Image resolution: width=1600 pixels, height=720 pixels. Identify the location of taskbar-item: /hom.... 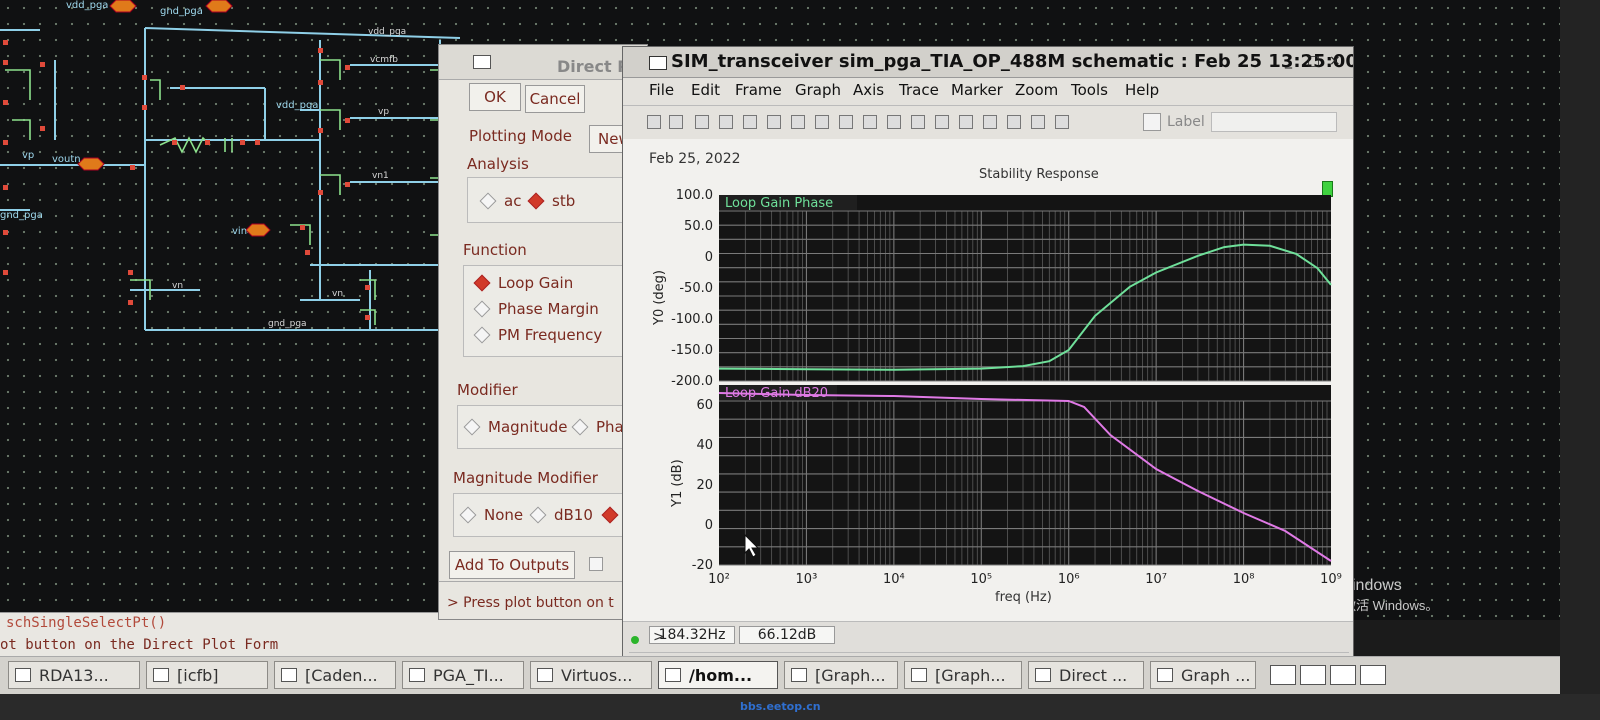
(718, 675).